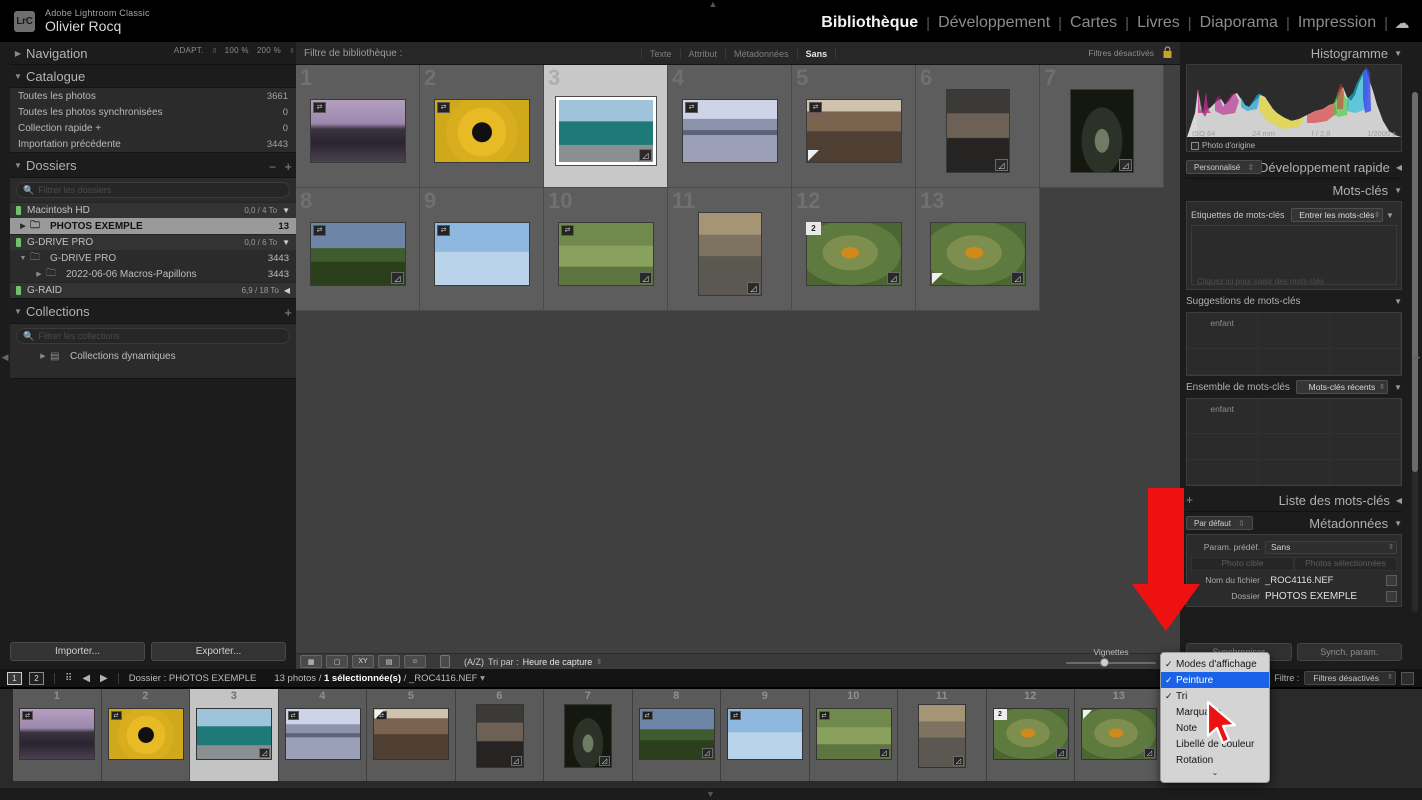 This screenshot has height=800, width=1422. What do you see at coordinates (853, 253) in the screenshot?
I see `grid-thumbnail: 2 ◿` at bounding box center [853, 253].